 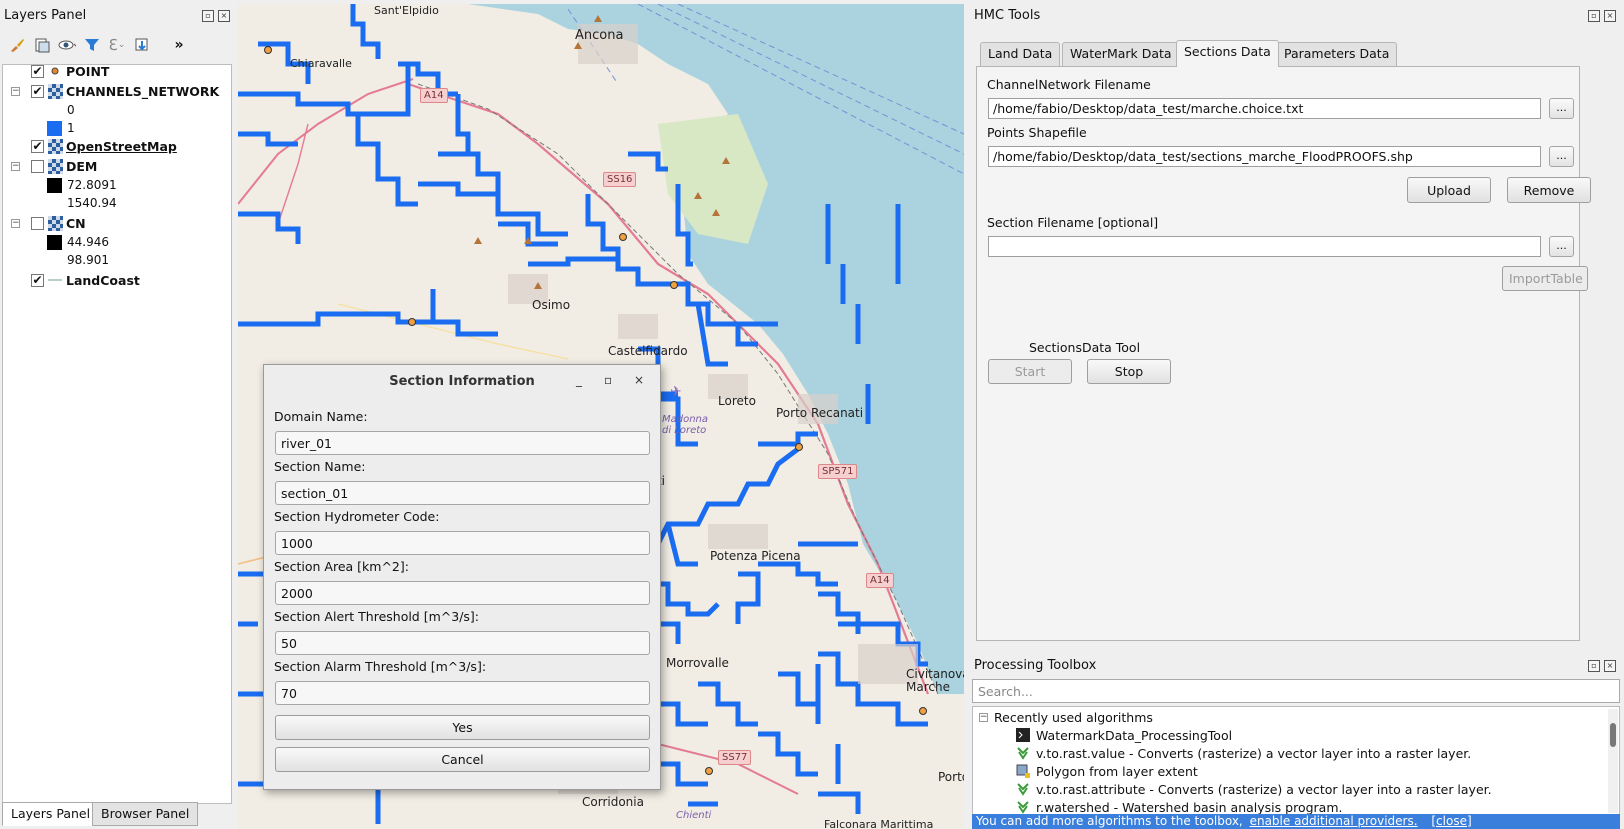 What do you see at coordinates (1337, 54) in the screenshot?
I see `tab-parameters-data: Parameters Data` at bounding box center [1337, 54].